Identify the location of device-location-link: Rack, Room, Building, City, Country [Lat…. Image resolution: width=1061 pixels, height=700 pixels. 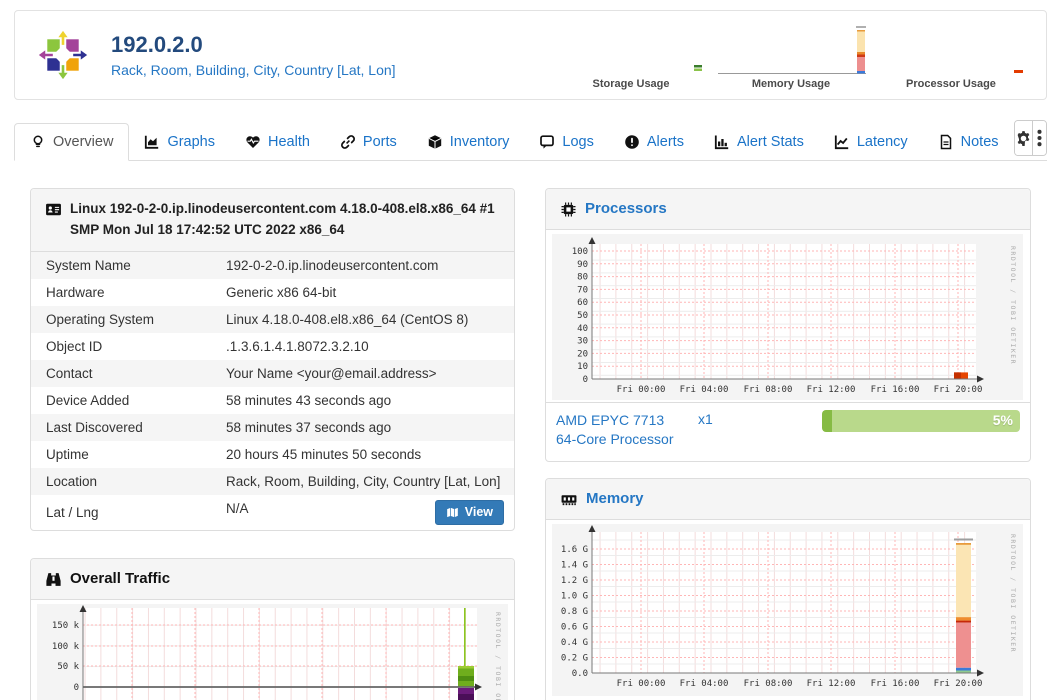
(253, 70).